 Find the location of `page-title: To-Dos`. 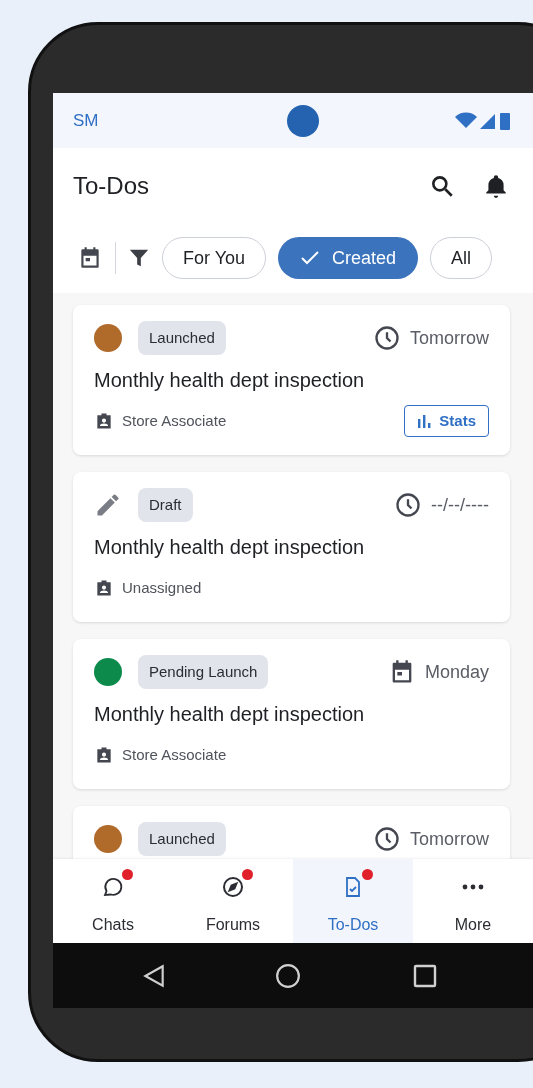

page-title: To-Dos is located at coordinates (111, 185).